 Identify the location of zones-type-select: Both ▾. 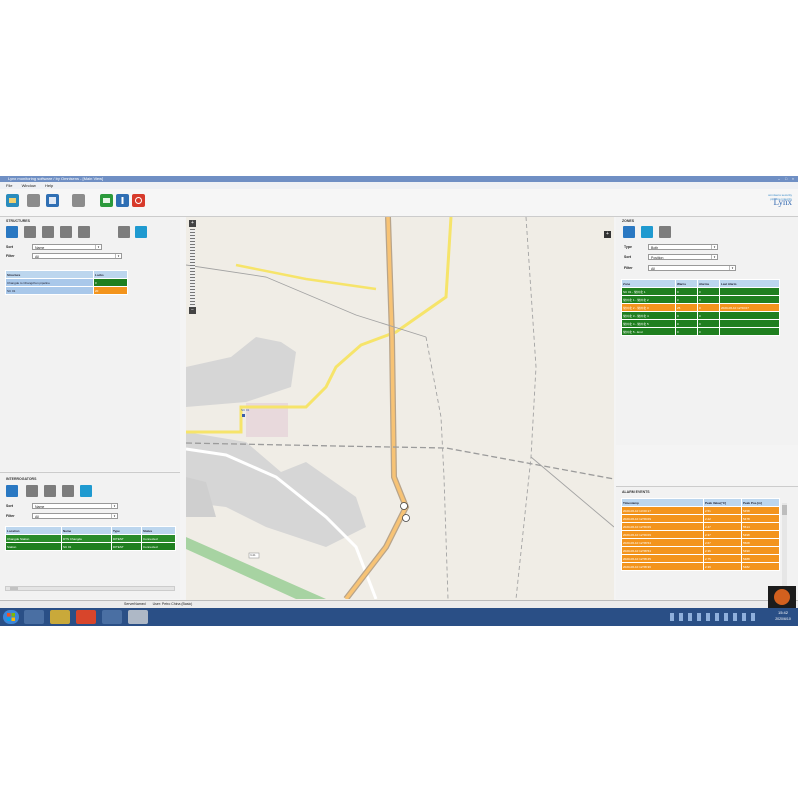
(683, 247).